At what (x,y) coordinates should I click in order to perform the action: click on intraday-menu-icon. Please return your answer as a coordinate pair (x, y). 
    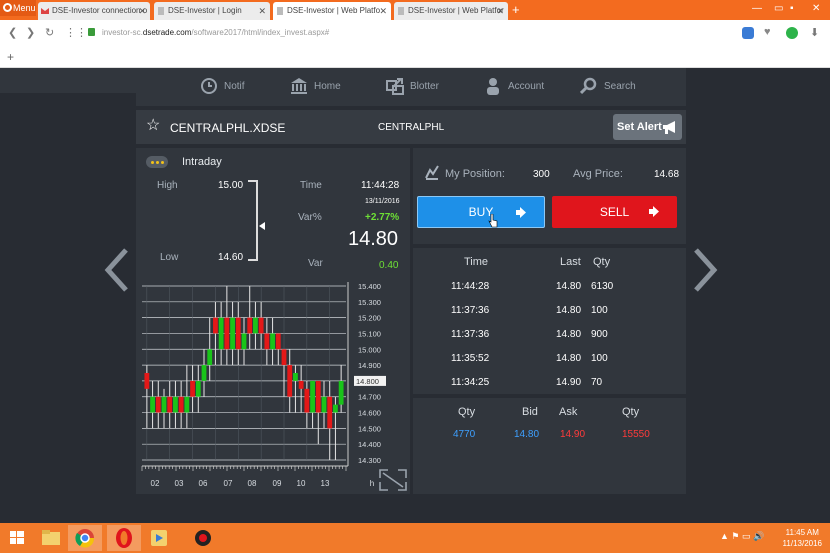
    Looking at the image, I should click on (157, 162).